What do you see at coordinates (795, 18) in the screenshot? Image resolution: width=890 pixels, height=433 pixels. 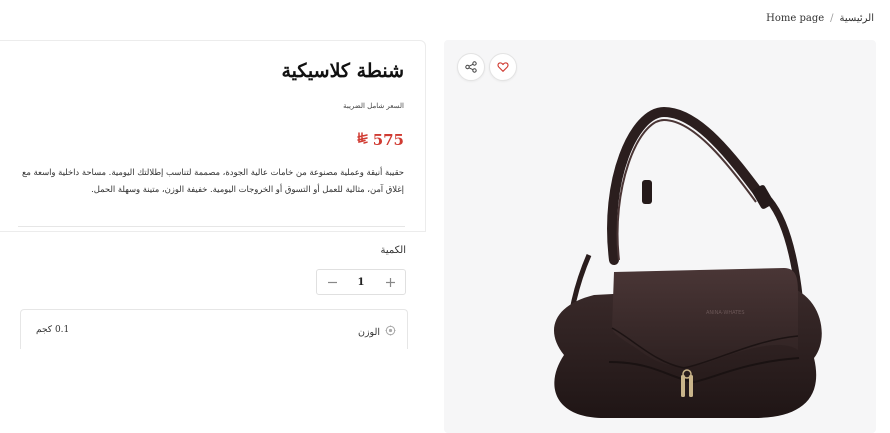 I see `breadcrumb-current: Home page` at bounding box center [795, 18].